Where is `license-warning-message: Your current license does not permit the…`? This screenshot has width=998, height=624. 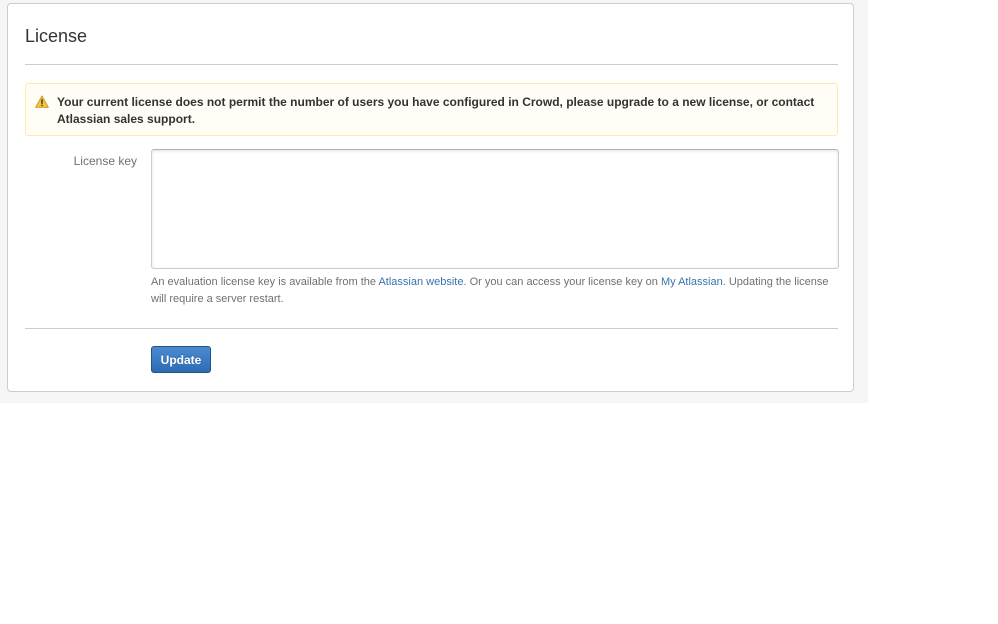
license-warning-message: Your current license does not permit the… is located at coordinates (431, 109).